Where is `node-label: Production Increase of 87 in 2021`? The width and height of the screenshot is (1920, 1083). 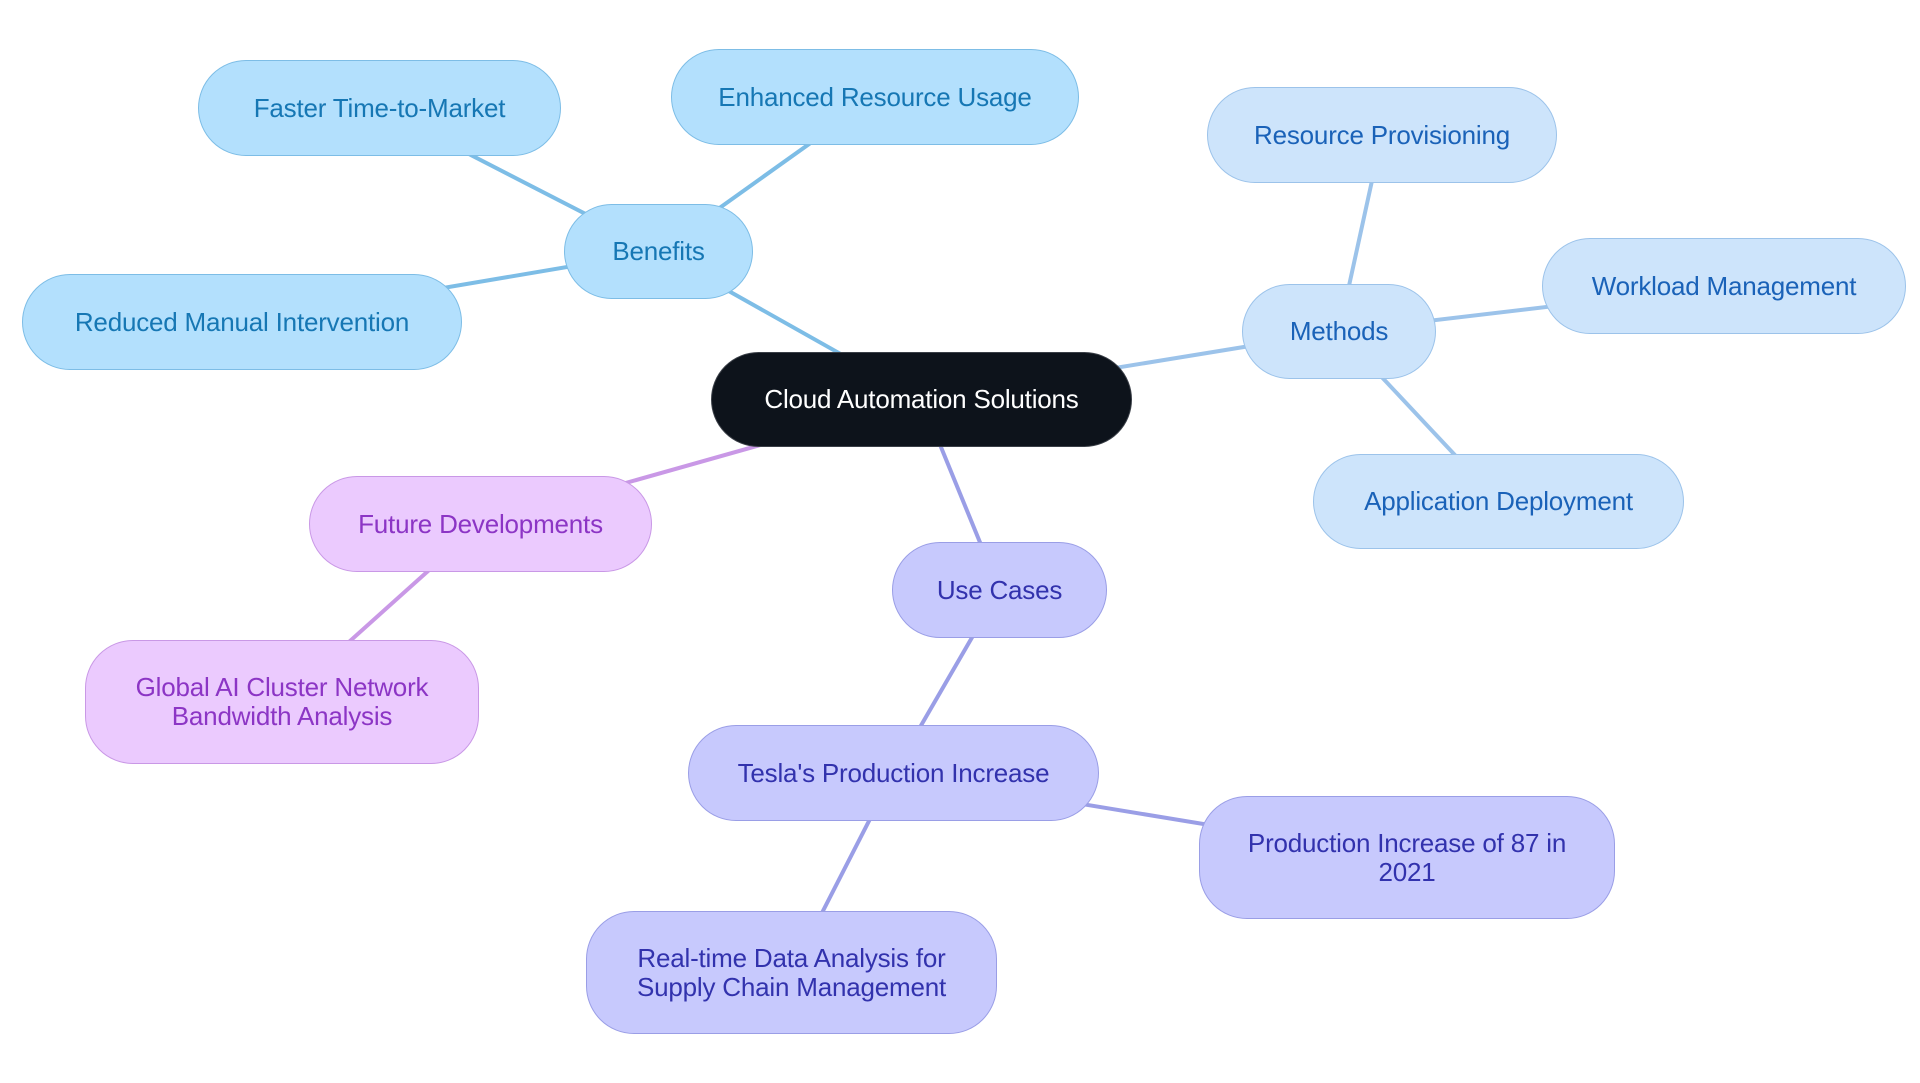 node-label: Production Increase of 87 in 2021 is located at coordinates (1407, 857).